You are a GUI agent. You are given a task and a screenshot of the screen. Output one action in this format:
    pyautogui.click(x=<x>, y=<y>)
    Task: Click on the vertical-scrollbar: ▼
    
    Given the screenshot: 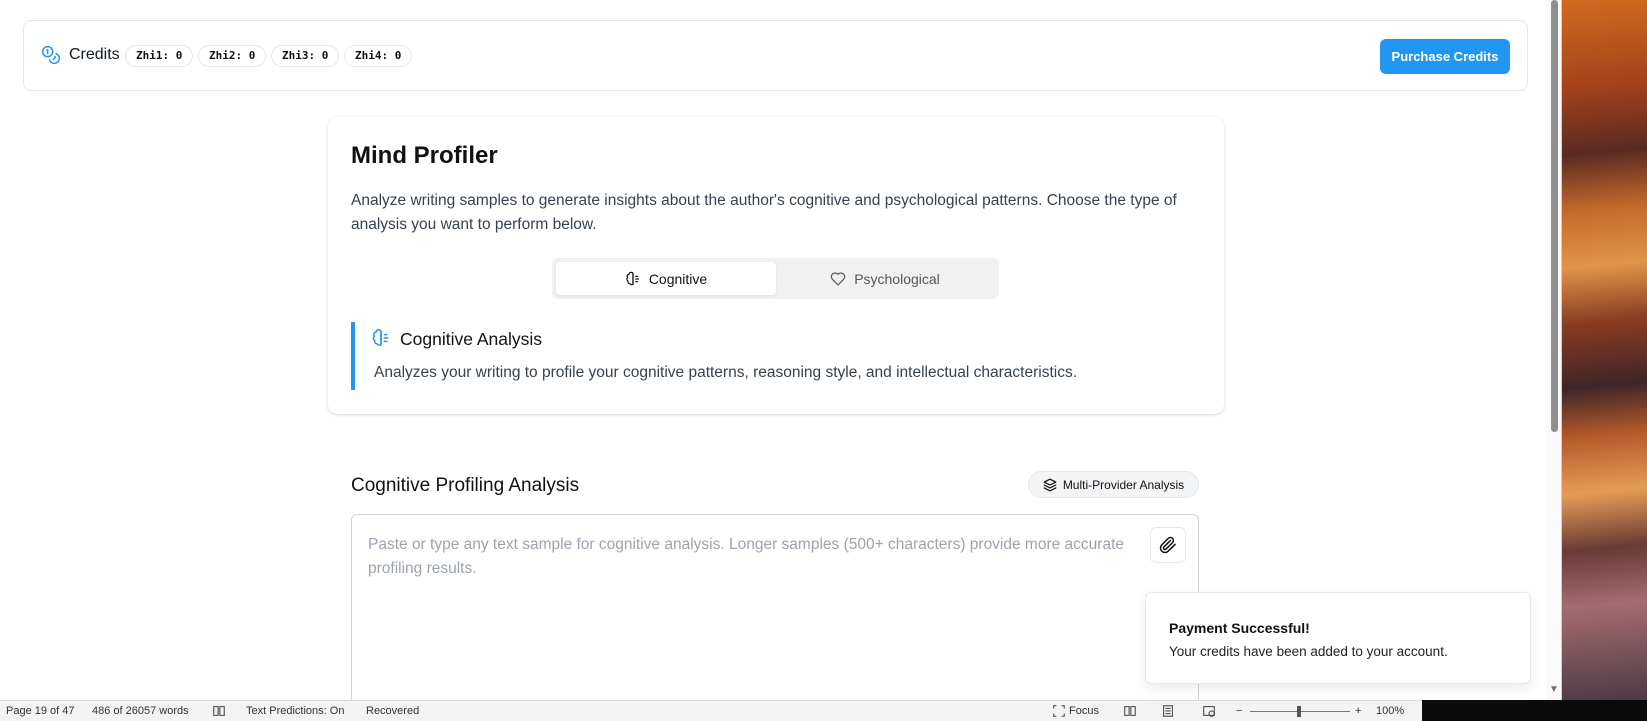 What is the action you would take?
    pyautogui.click(x=1553, y=350)
    